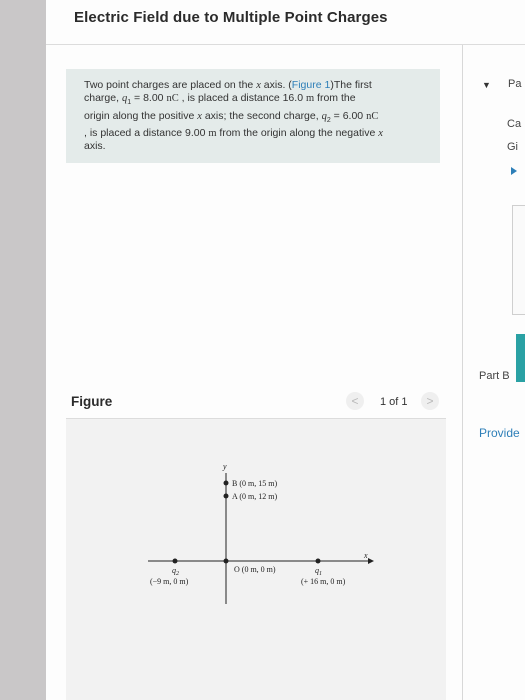 Image resolution: width=525 pixels, height=700 pixels. What do you see at coordinates (254, 496) in the screenshot?
I see `point-a-label: A (0 m, 12 m)` at bounding box center [254, 496].